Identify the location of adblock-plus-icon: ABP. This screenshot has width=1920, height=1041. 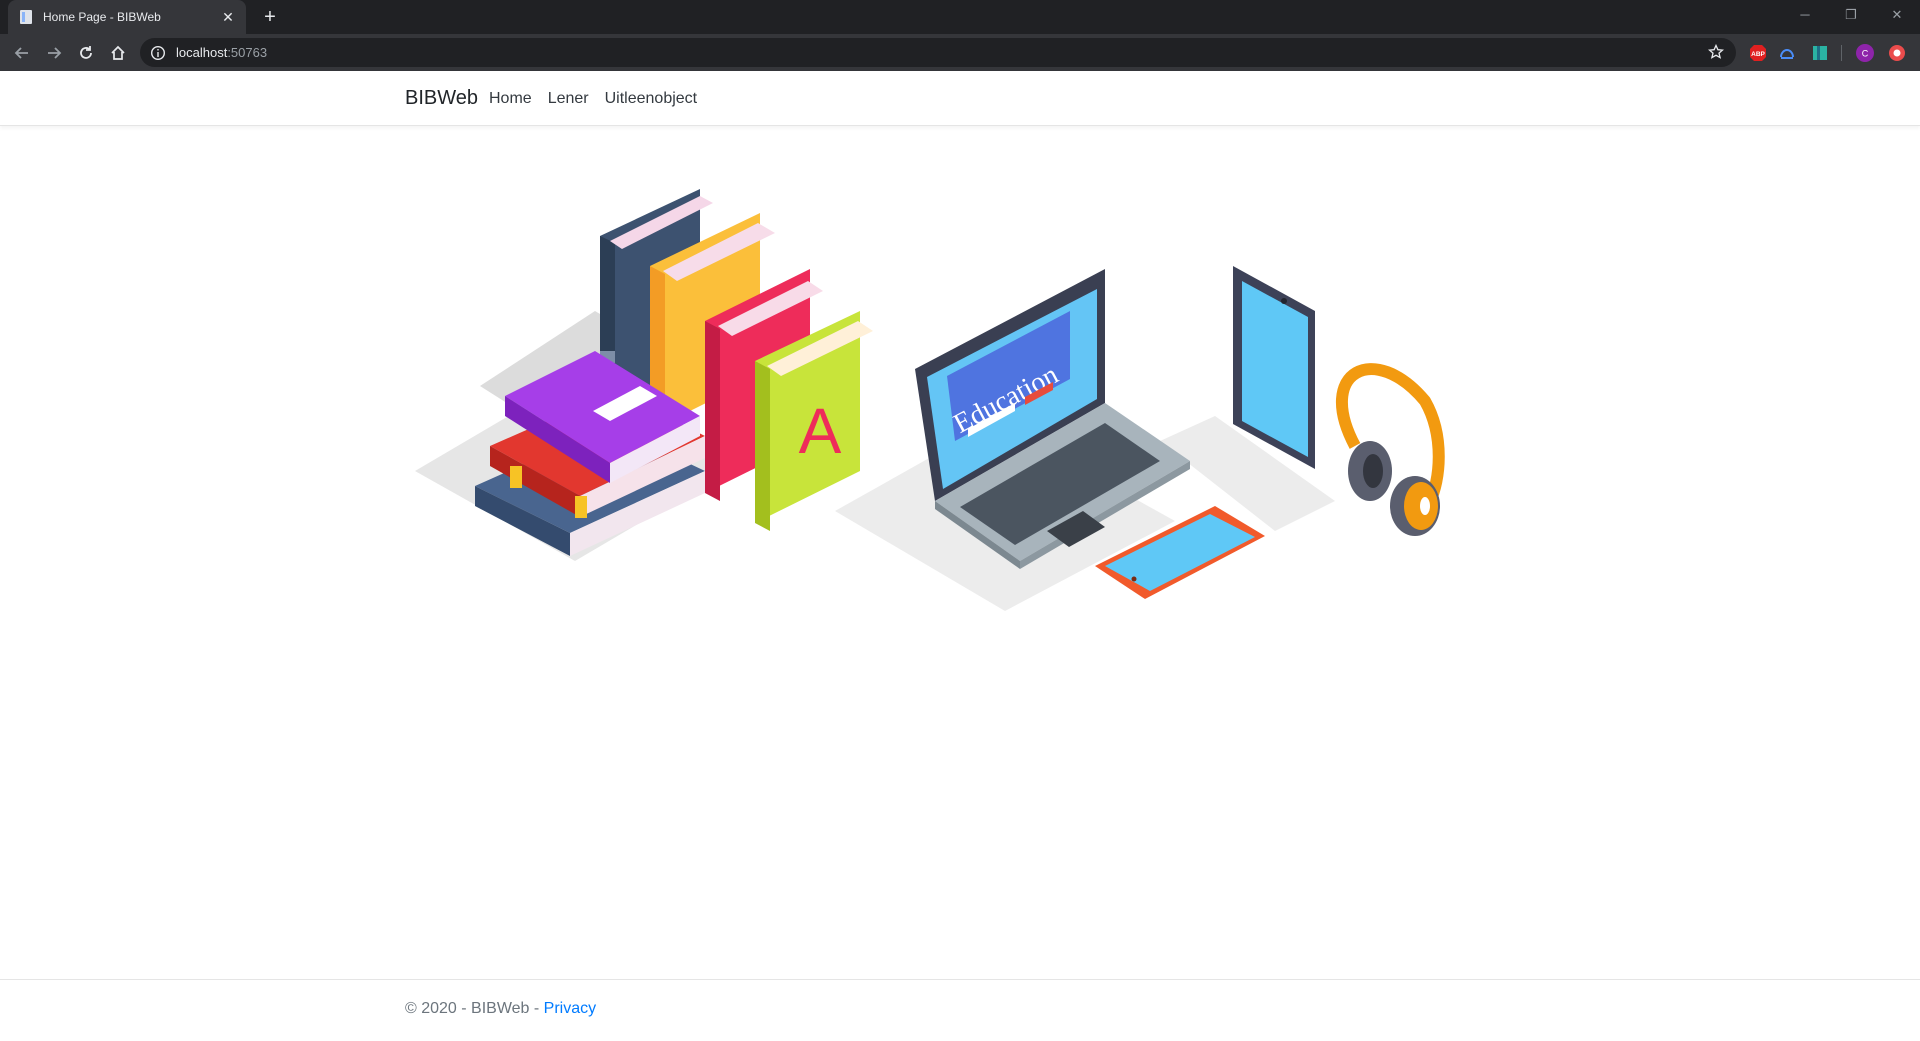
(1758, 53).